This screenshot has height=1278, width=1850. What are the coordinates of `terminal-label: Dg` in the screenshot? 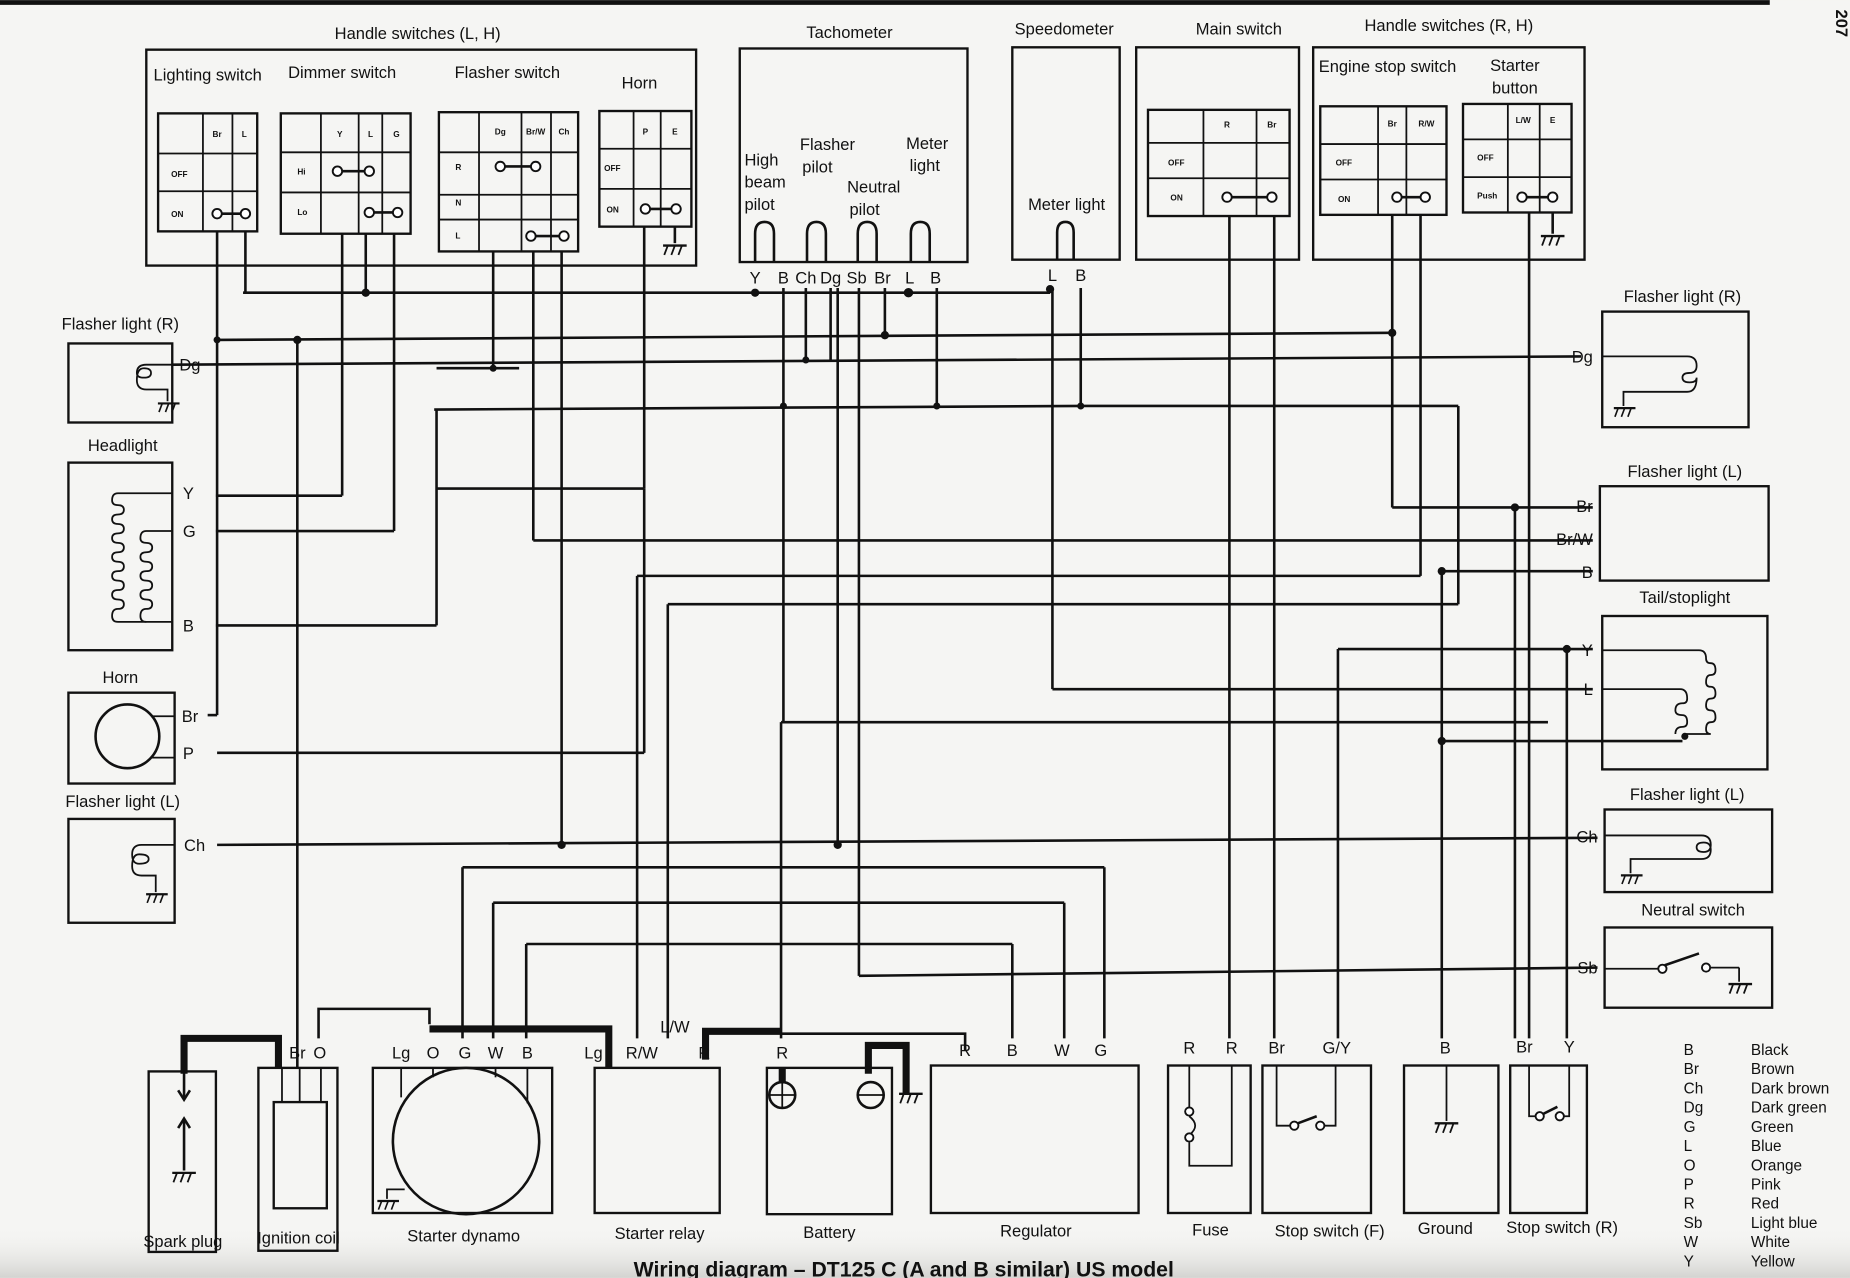 It's located at (830, 278).